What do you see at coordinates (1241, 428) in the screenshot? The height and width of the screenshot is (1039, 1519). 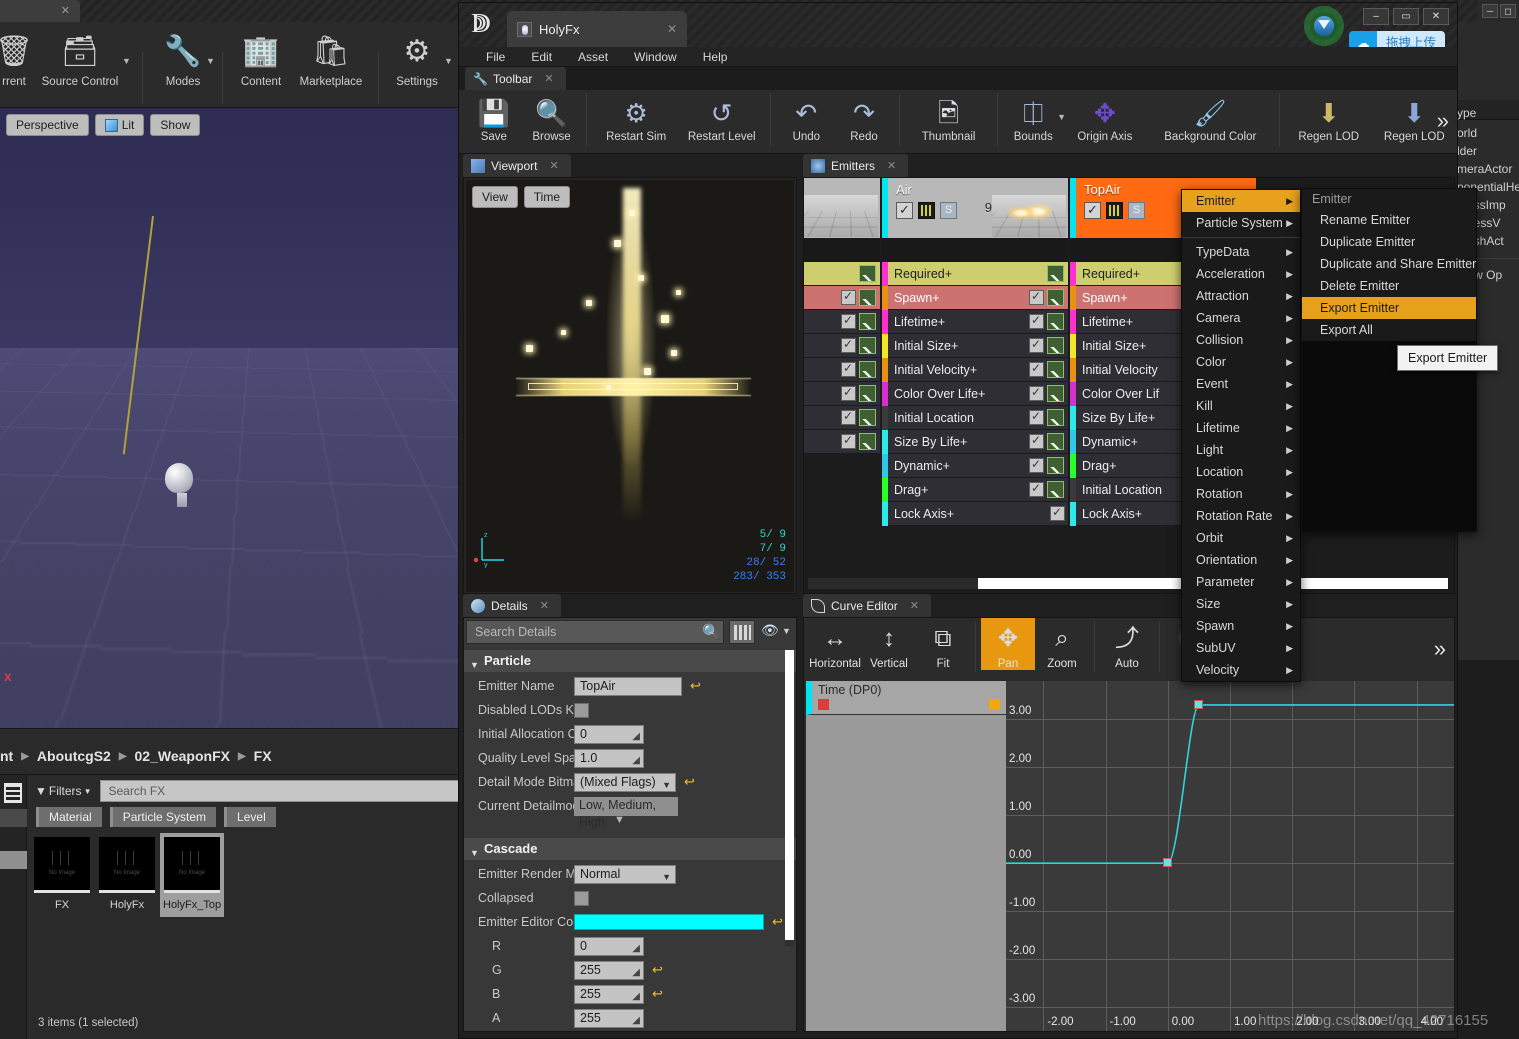 I see `menu-item-lifetime: Lifetime ▶` at bounding box center [1241, 428].